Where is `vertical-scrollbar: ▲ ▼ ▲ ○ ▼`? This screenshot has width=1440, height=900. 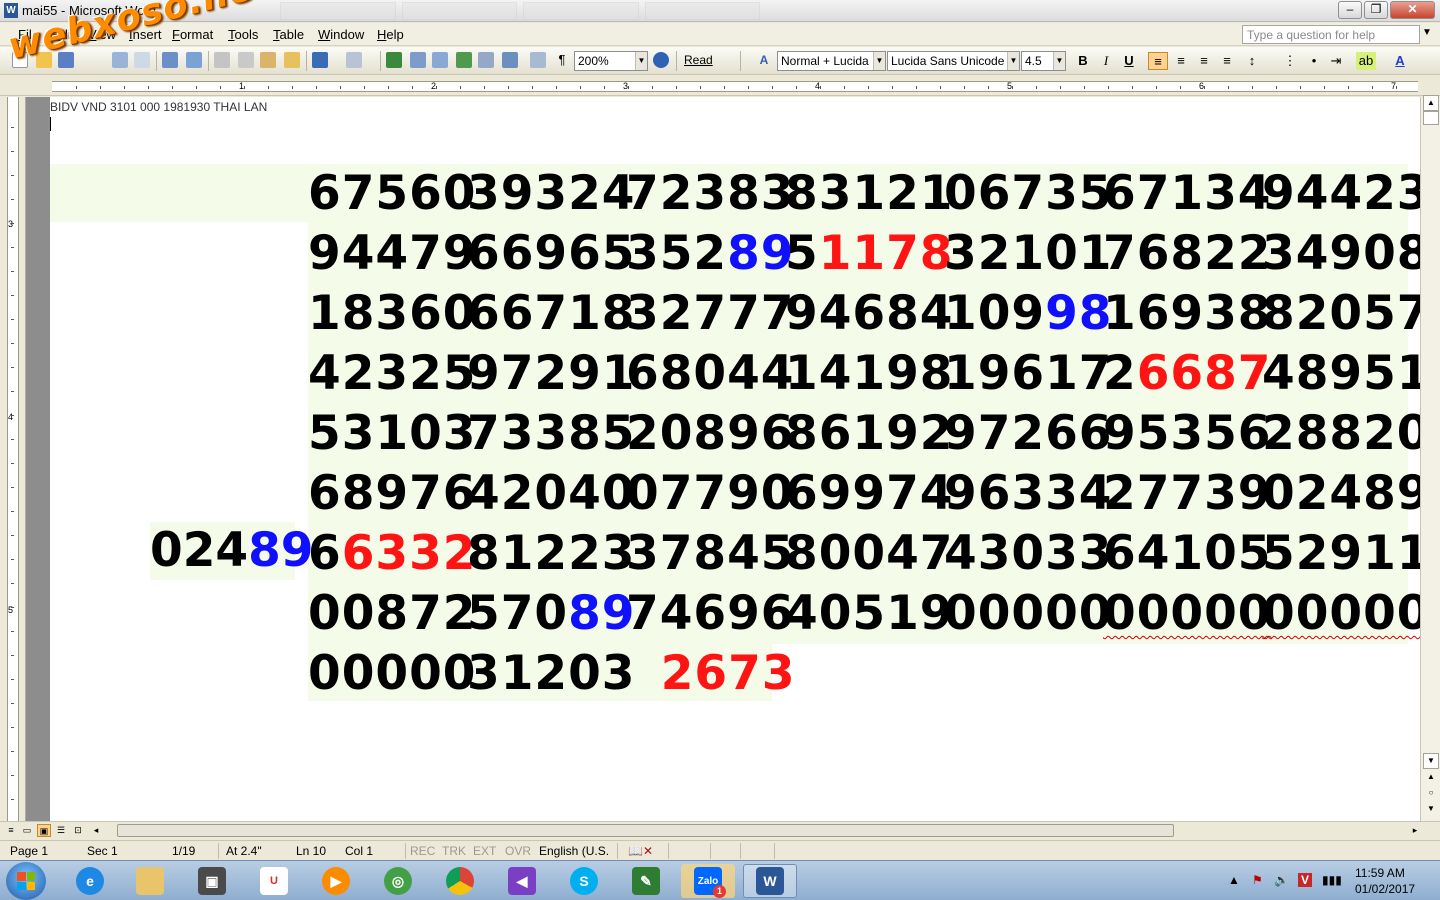
vertical-scrollbar: ▲ ▼ ▲ ○ ▼ is located at coordinates (1430, 458).